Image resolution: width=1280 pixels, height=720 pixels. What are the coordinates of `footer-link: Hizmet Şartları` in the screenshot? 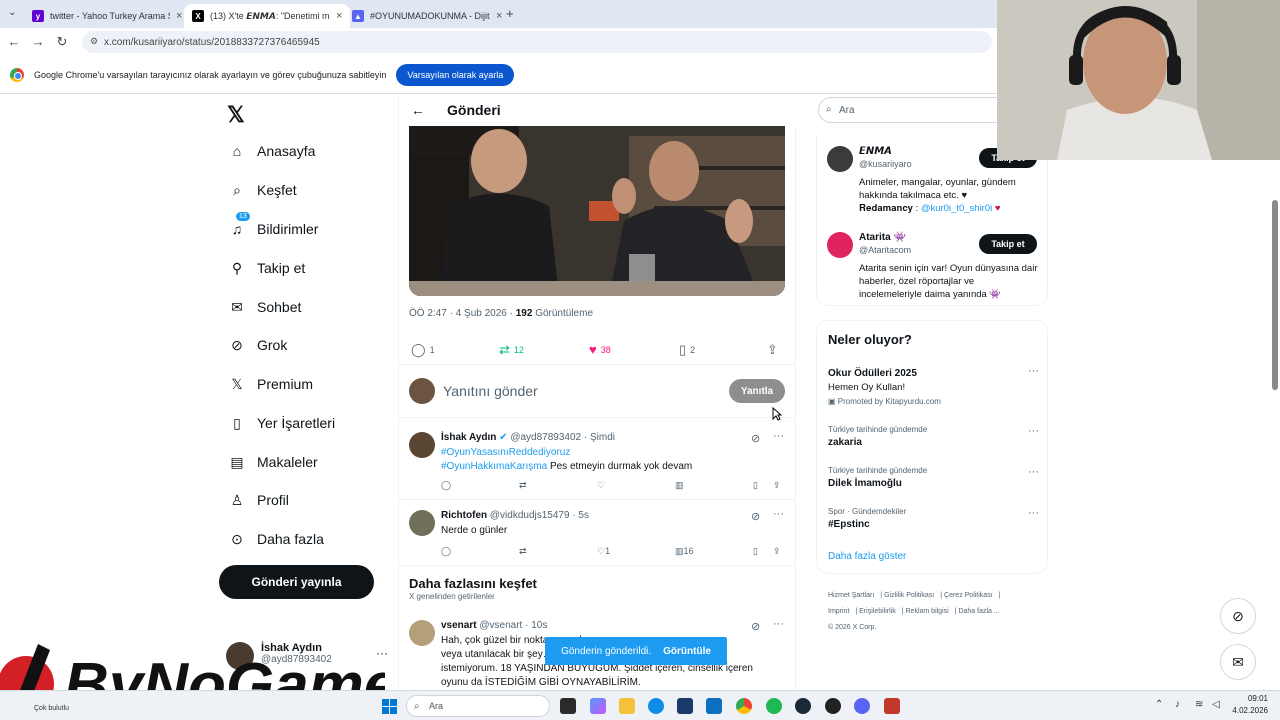 It's located at (851, 595).